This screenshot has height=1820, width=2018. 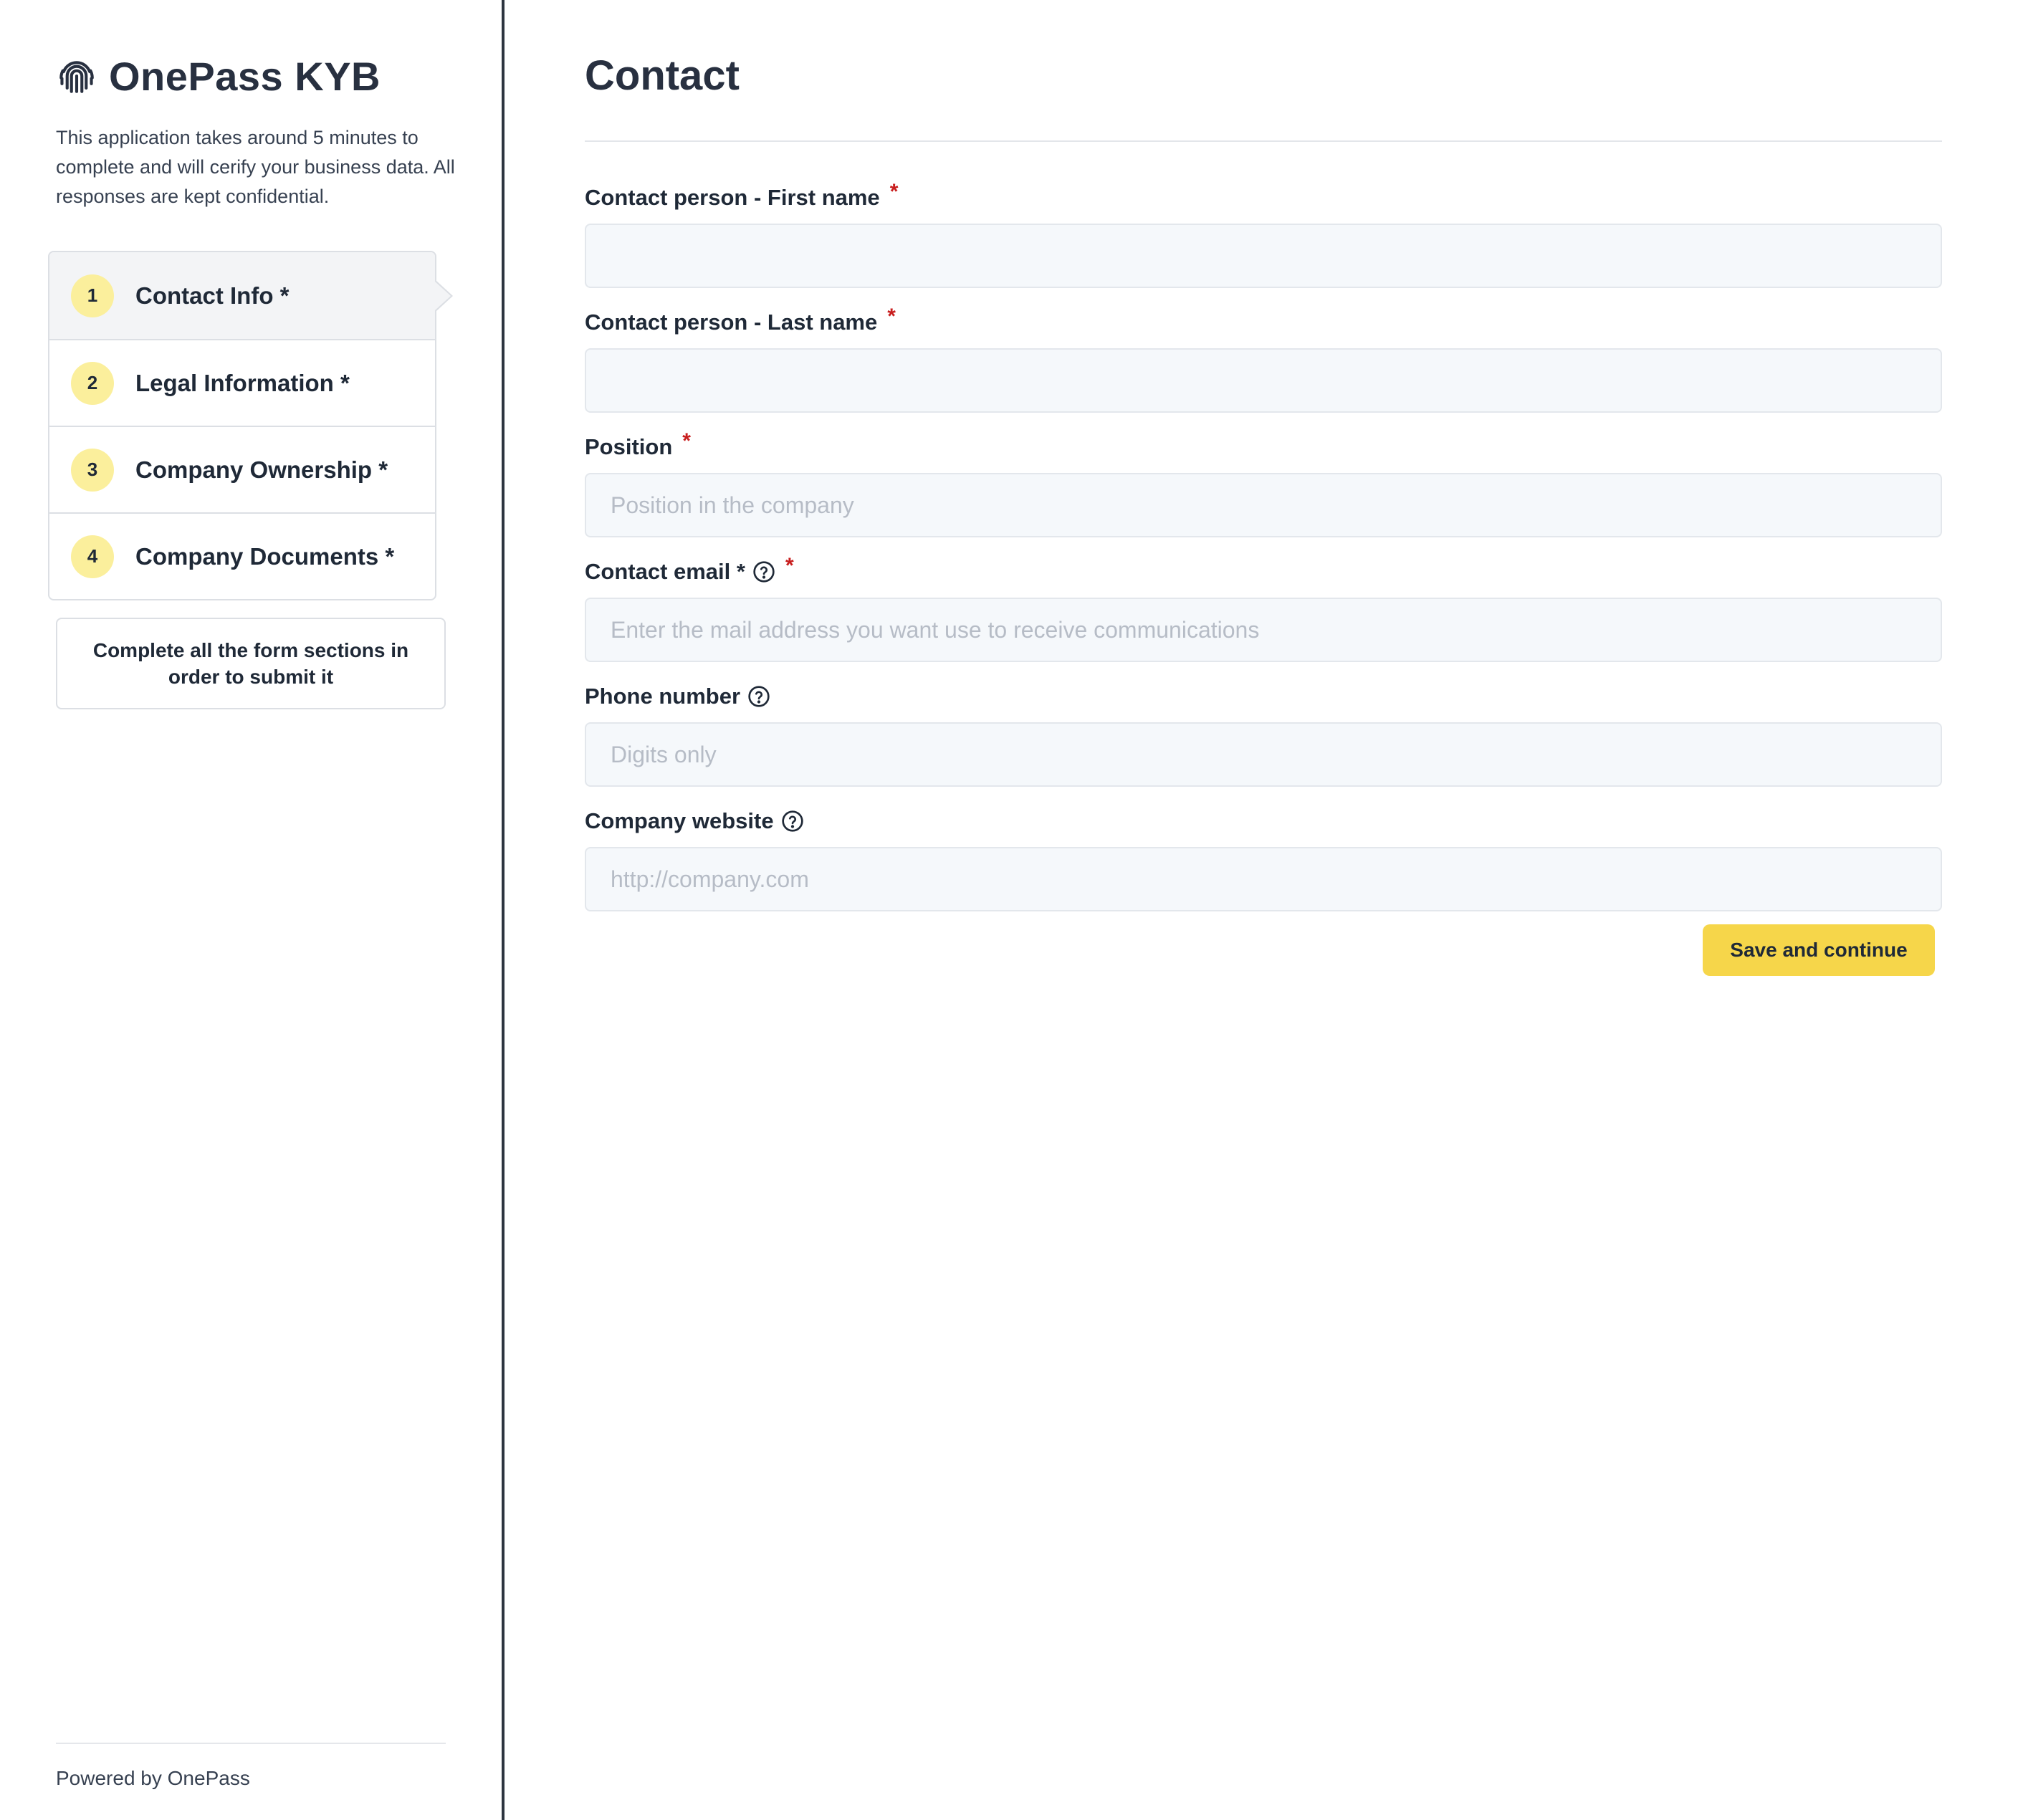 What do you see at coordinates (1264, 630) in the screenshot?
I see `email-input` at bounding box center [1264, 630].